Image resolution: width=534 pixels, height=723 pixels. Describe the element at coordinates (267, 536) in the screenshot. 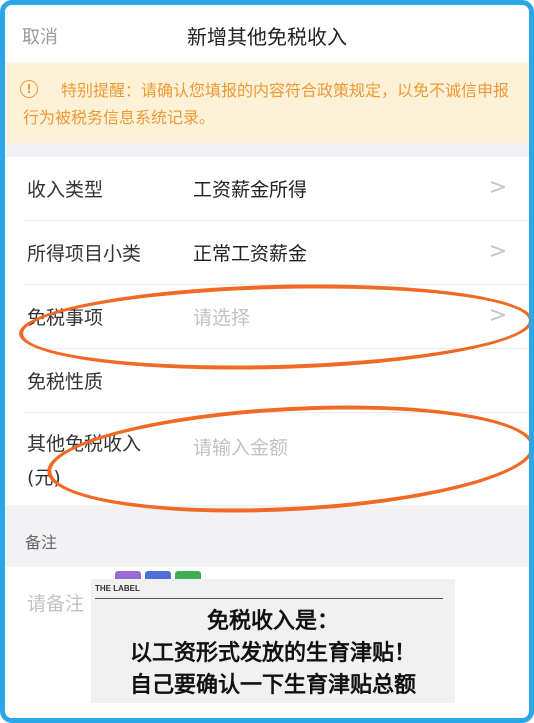

I see `remarks-section-header: 备注` at that location.